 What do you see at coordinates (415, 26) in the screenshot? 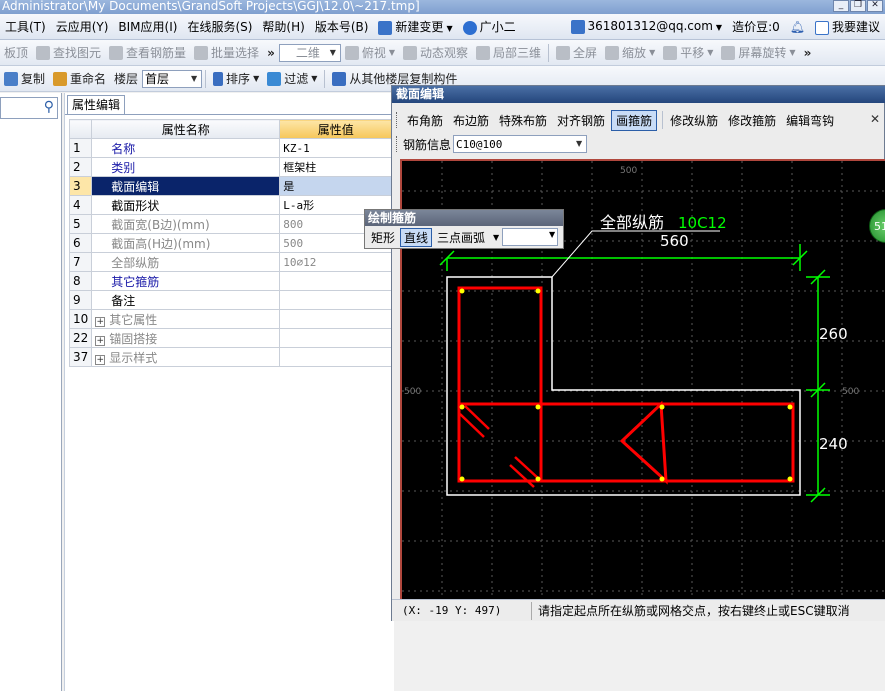
I see `new-change-button: 新建变更 ▼` at bounding box center [415, 26].